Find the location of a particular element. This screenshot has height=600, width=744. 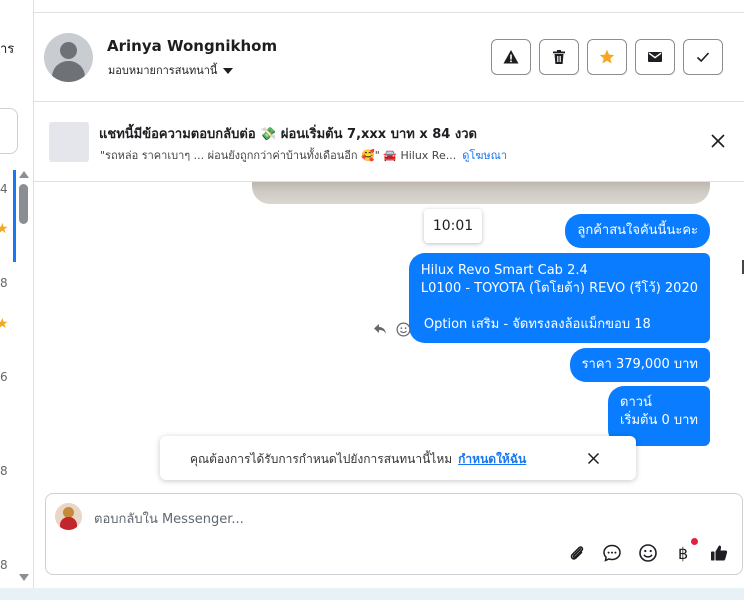

mark-done-button is located at coordinates (703, 57).